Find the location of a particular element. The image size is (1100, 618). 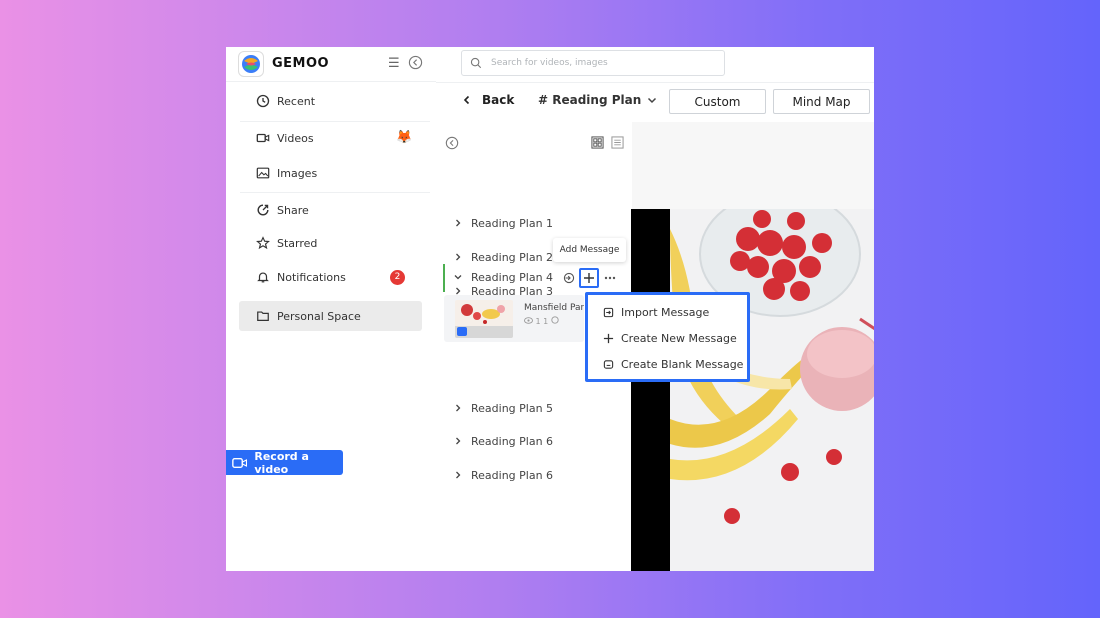

plan-item-label: Reading Plan 1 is located at coordinates (512, 223).